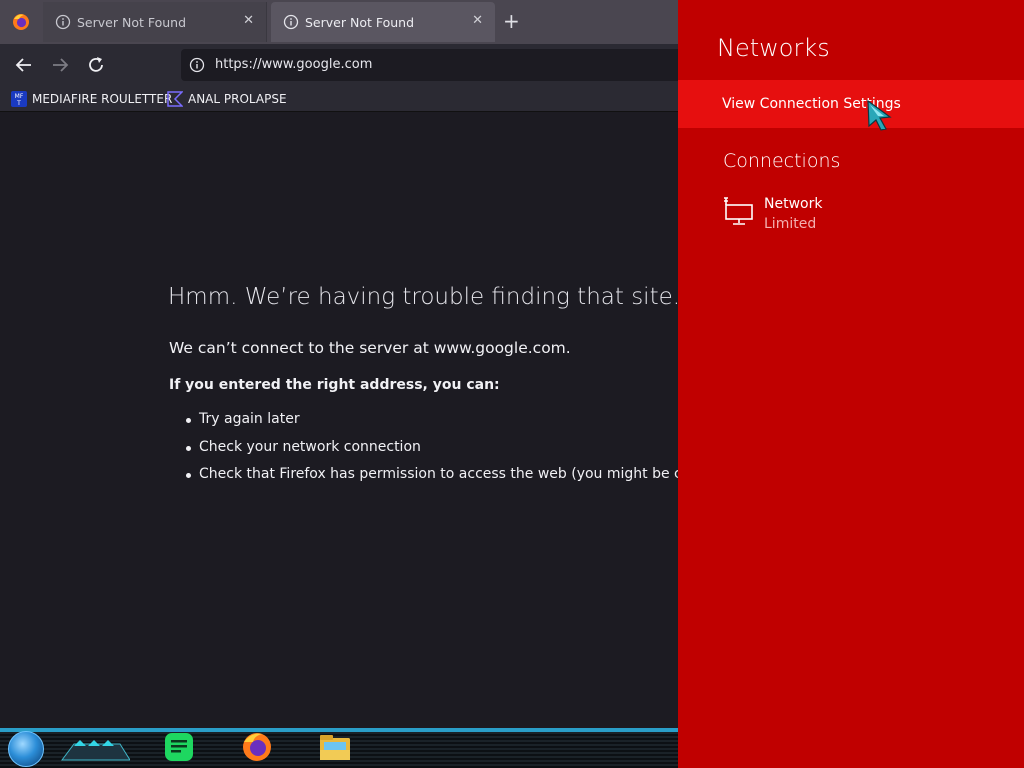 Image resolution: width=1024 pixels, height=768 pixels. I want to click on tab-server-not-found-1: Server Not Found ✕, so click(155, 22).